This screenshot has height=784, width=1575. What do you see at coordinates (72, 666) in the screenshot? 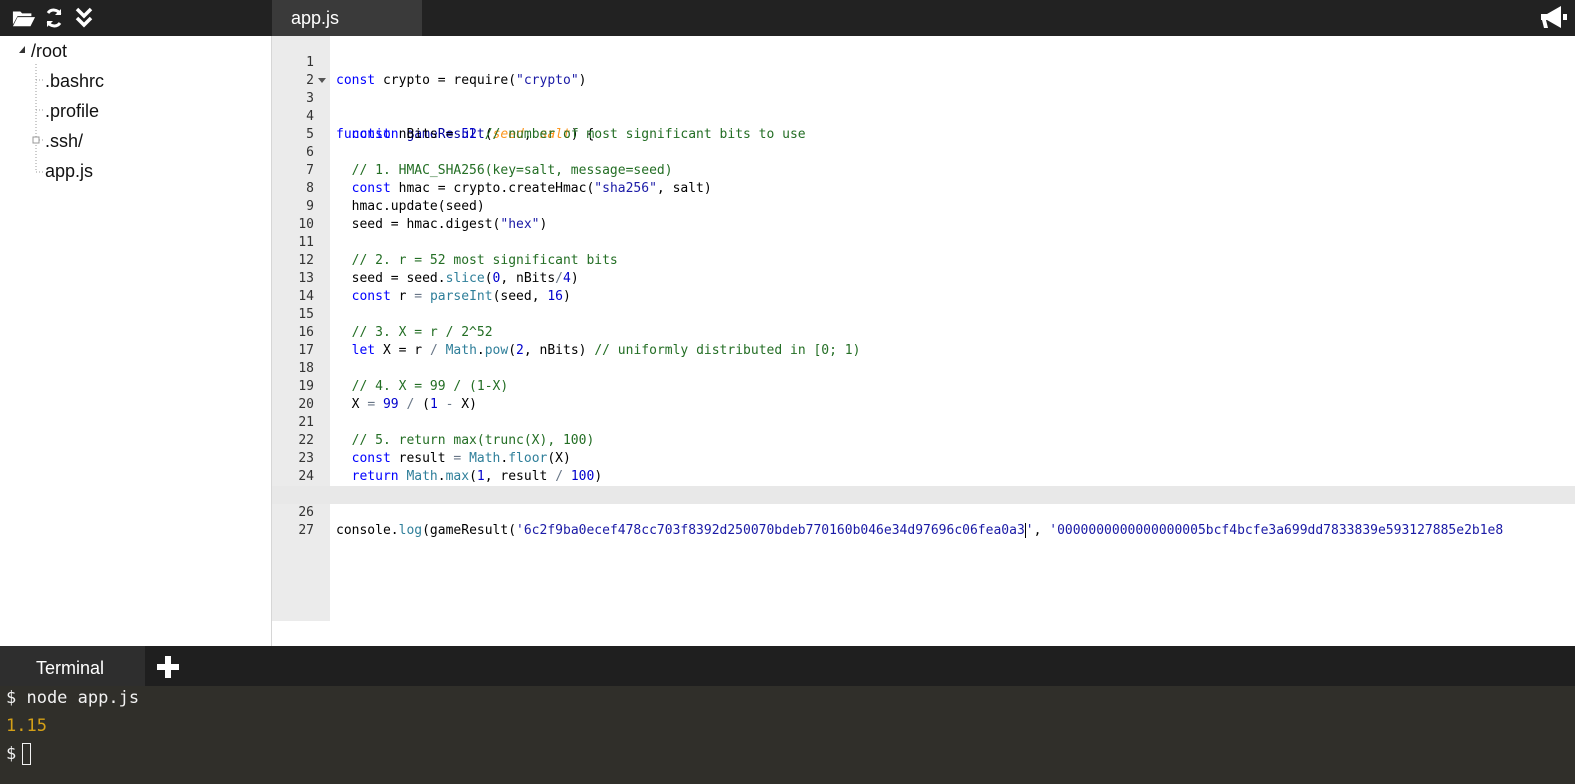
I see `tab-terminal: Terminal` at bounding box center [72, 666].